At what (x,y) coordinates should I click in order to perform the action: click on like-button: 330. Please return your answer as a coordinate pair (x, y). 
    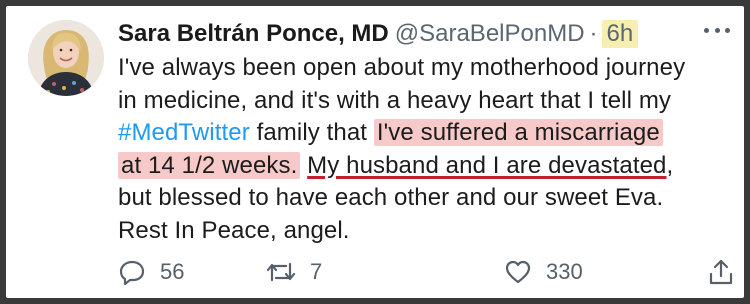
    Looking at the image, I should click on (543, 272).